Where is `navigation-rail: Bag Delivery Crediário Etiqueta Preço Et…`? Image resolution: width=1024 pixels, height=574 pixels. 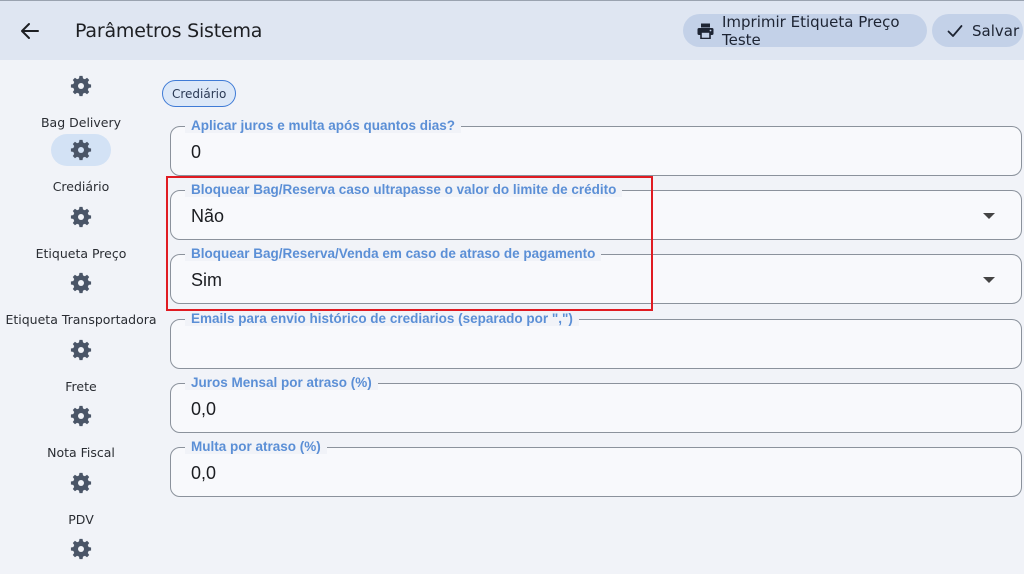 navigation-rail: Bag Delivery Crediário Etiqueta Preço Et… is located at coordinates (81, 317).